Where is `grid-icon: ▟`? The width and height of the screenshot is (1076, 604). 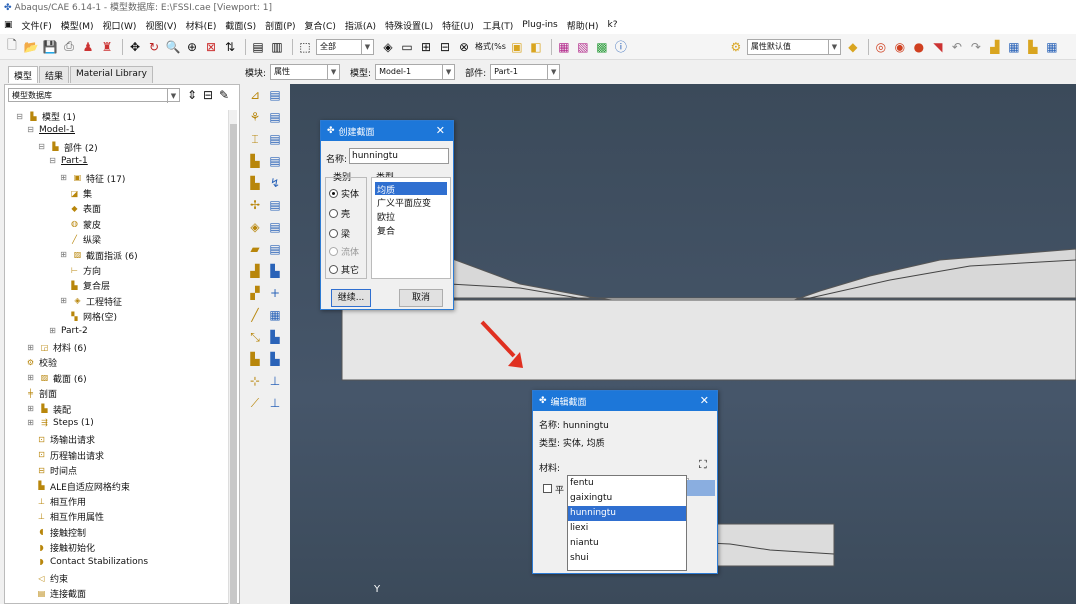
grid-icon: ▟ is located at coordinates (995, 47).